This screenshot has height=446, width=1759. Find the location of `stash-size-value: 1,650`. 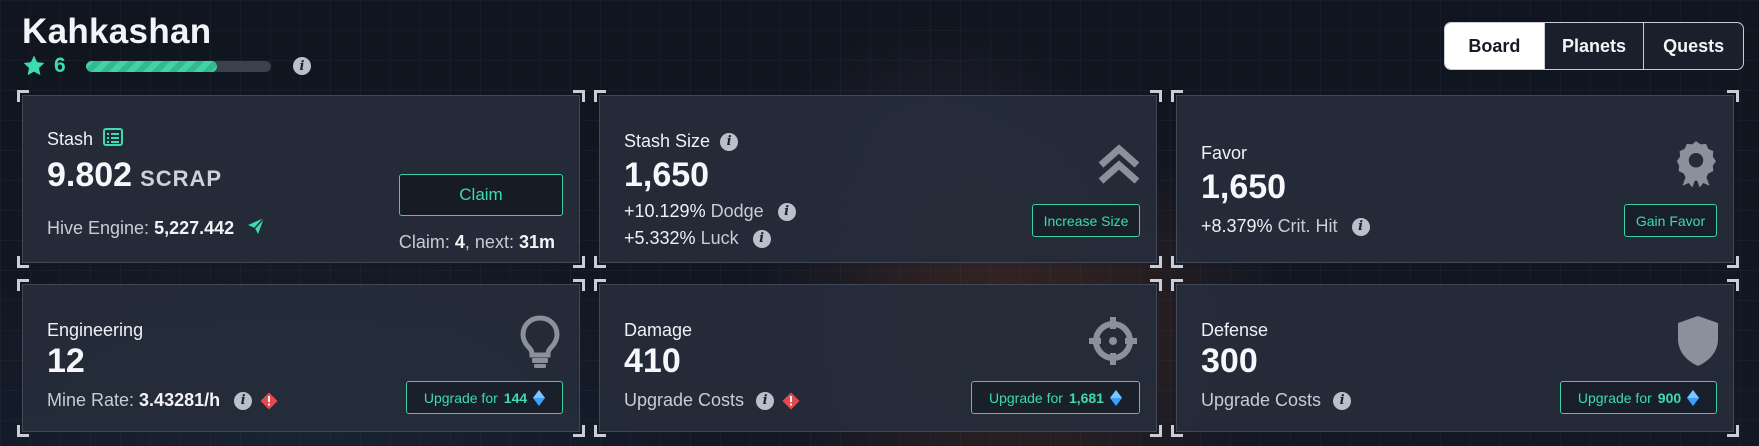

stash-size-value: 1,650 is located at coordinates (667, 175).